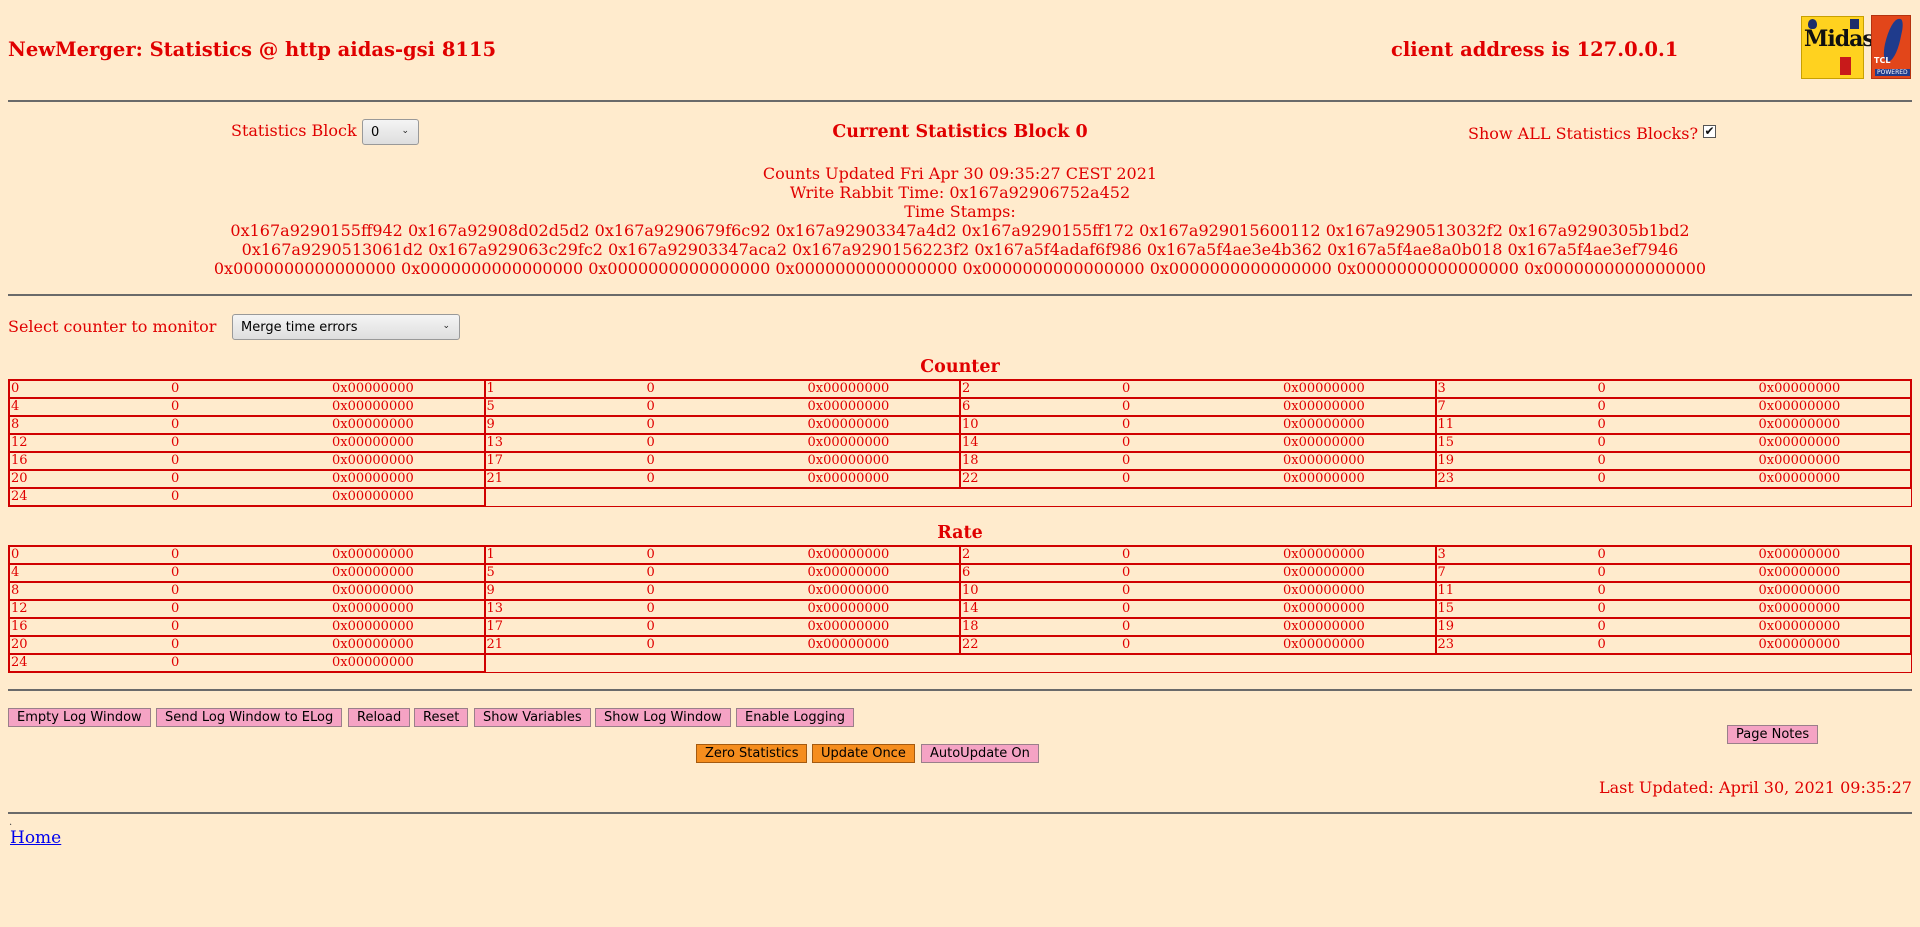 Image resolution: width=1920 pixels, height=927 pixels. I want to click on midas-logo: Midas, so click(1838, 47).